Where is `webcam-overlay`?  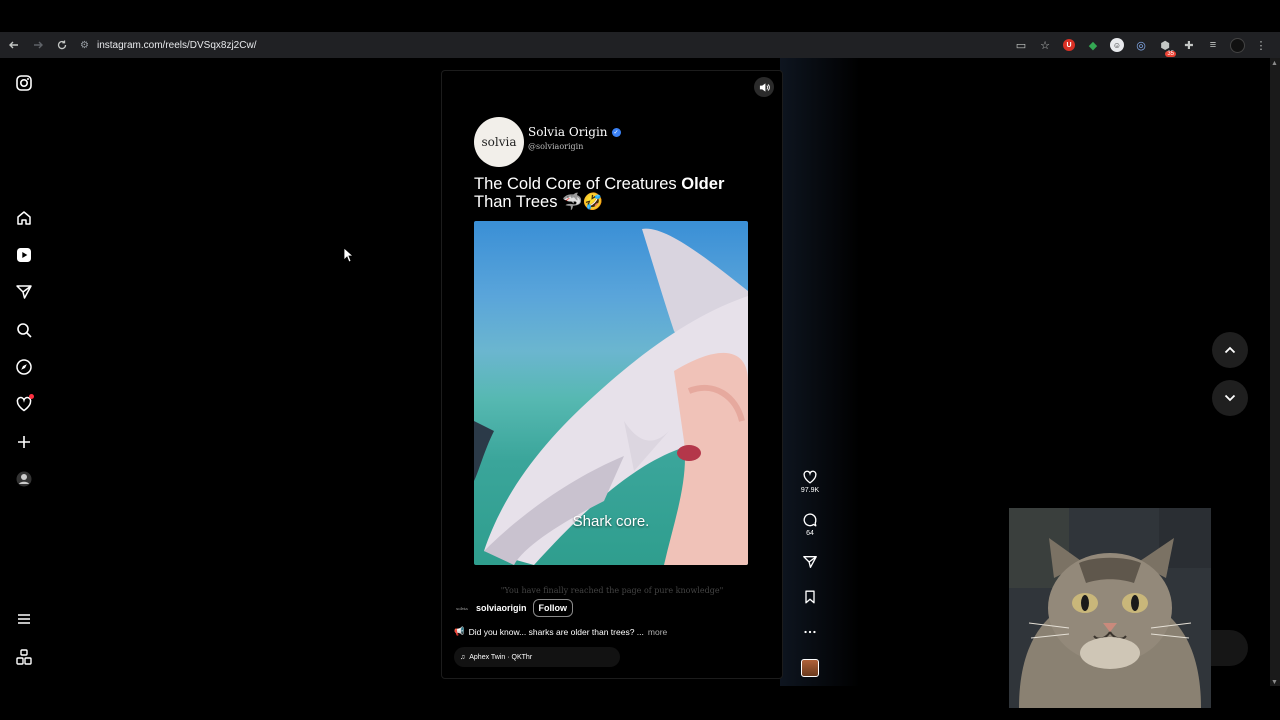
webcam-overlay is located at coordinates (1110, 608).